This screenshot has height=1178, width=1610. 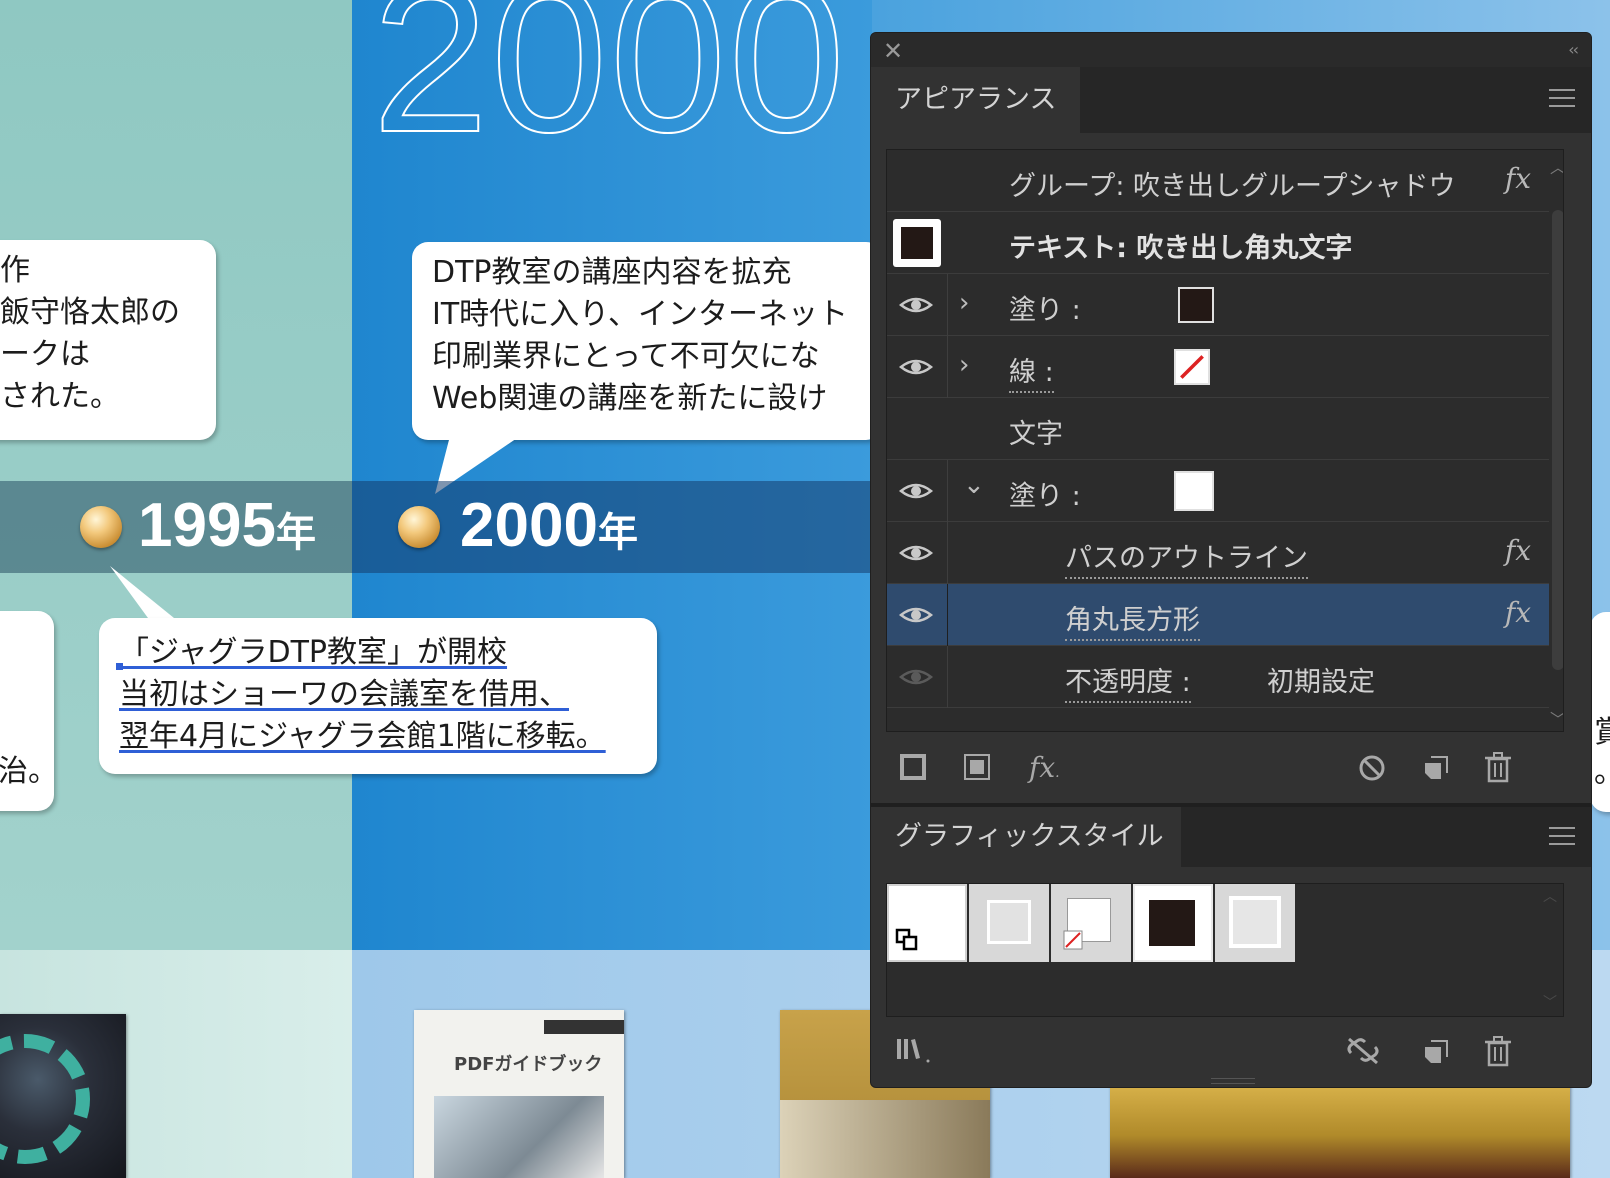 What do you see at coordinates (1218, 491) in the screenshot?
I see `appearance-row-fill-expanded: ⌄ 塗り :` at bounding box center [1218, 491].